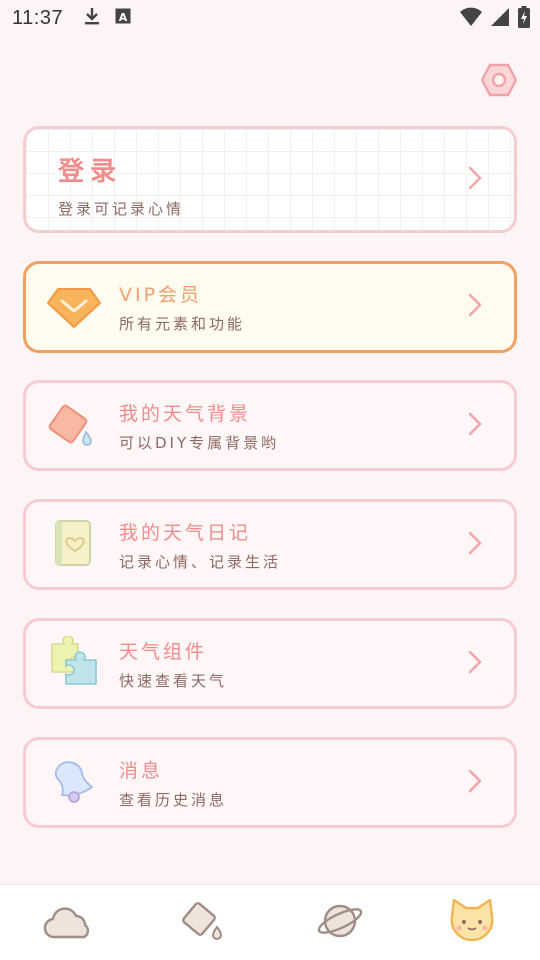  I want to click on menu-item-title: 天气组件, so click(163, 651).